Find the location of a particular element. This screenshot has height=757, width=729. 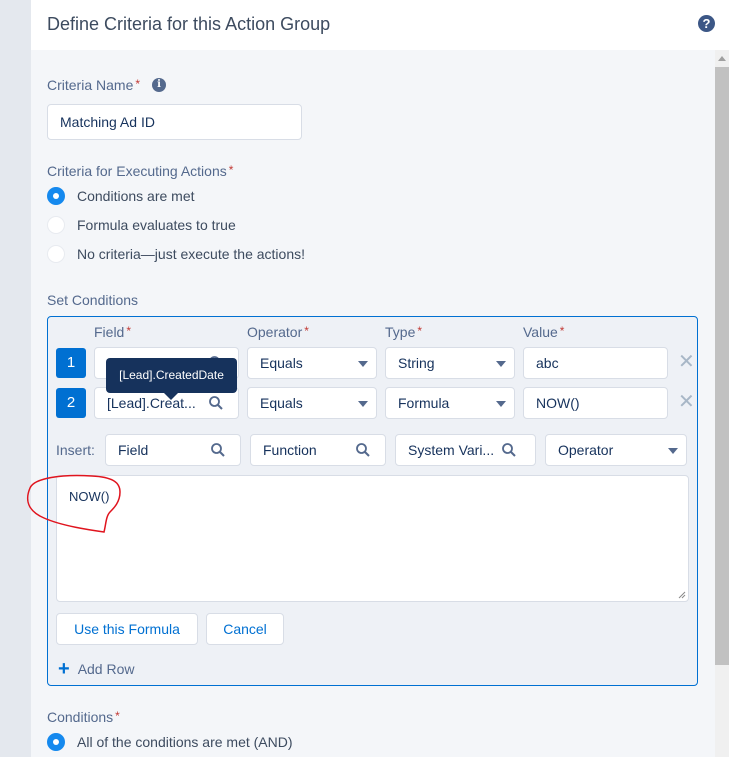

insert-operator-placeholder: Operator is located at coordinates (586, 450).